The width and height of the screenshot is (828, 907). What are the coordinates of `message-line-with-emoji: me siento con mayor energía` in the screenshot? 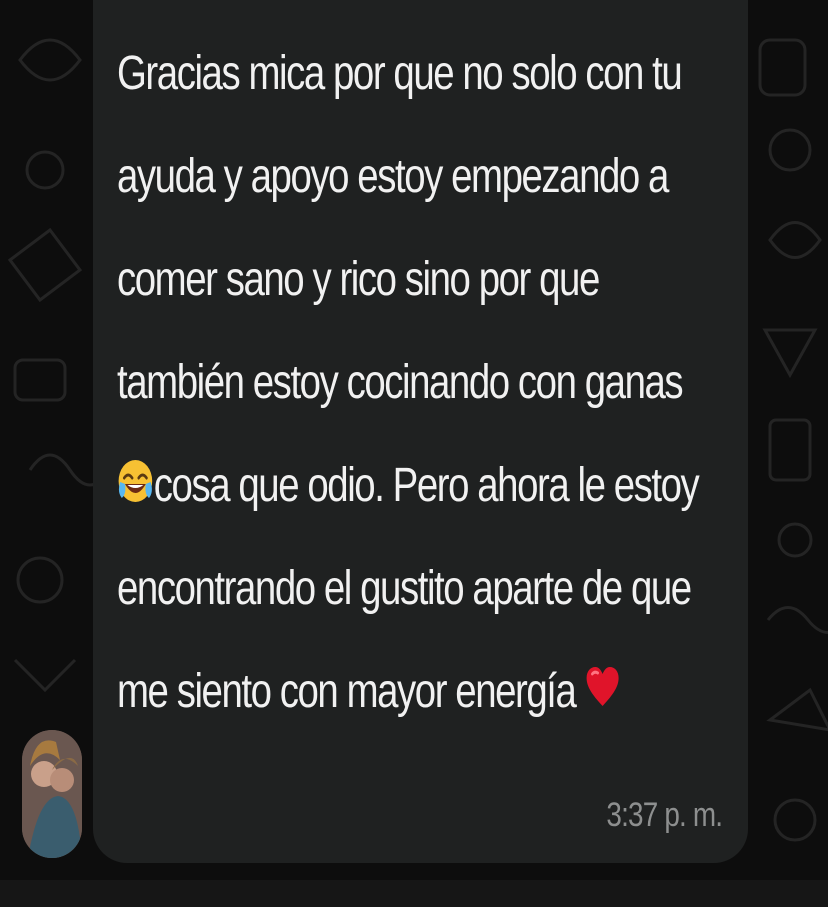 It's located at (368, 691).